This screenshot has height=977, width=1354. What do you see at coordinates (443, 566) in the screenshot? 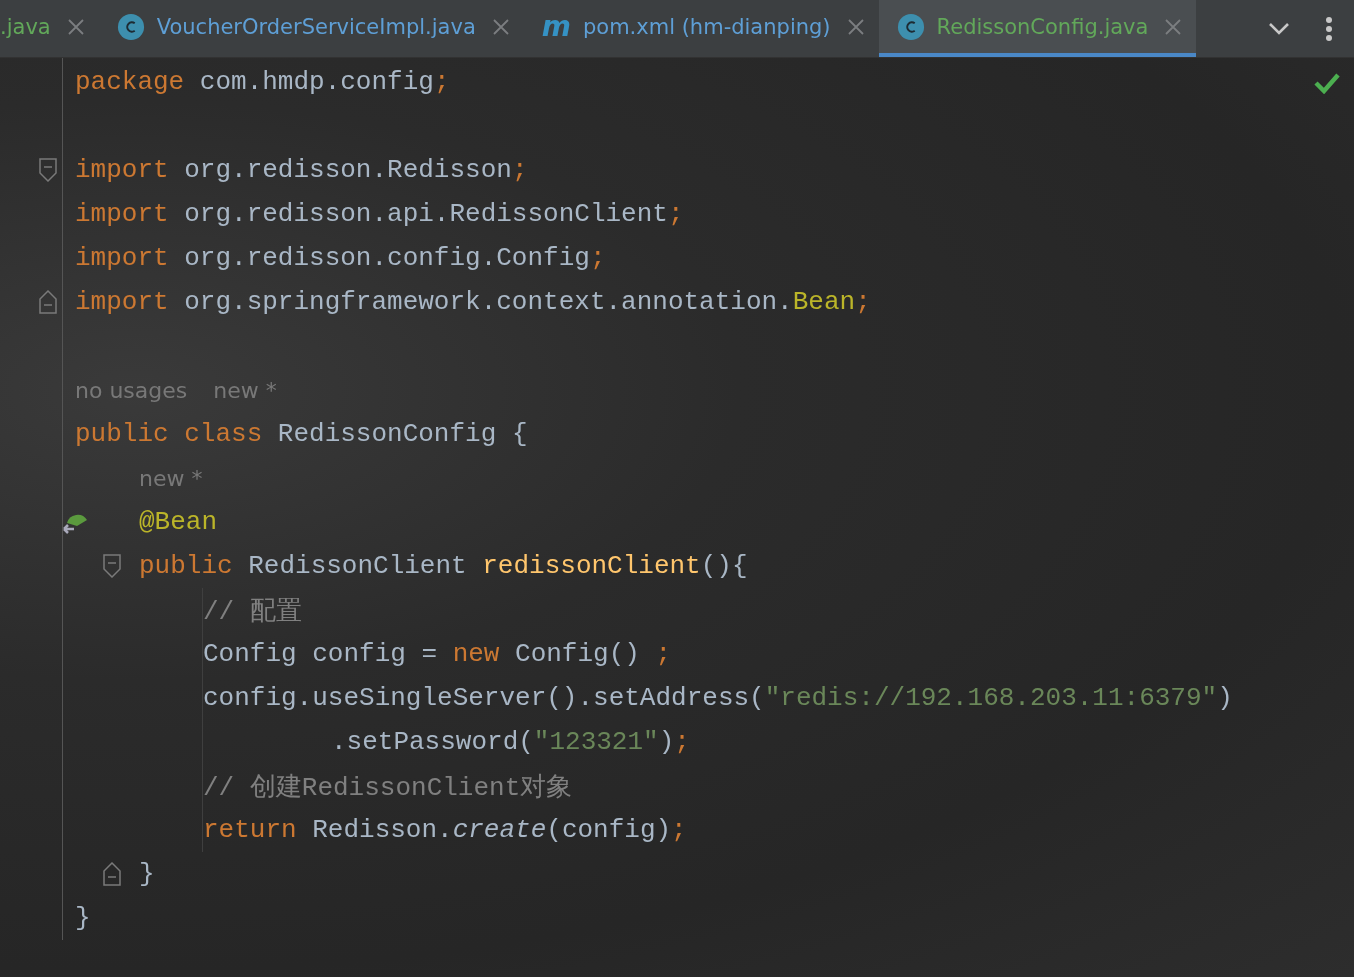
I see `code-line: public RedissonClient redissonClient(){` at bounding box center [443, 566].